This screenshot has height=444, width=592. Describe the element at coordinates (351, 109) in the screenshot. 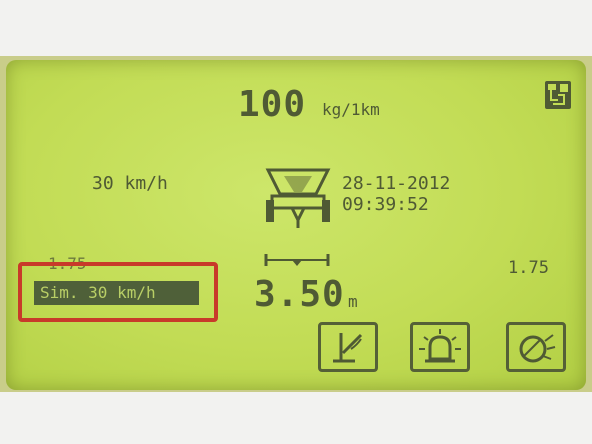

I see `dose-rate-unit: kg/1km` at that location.